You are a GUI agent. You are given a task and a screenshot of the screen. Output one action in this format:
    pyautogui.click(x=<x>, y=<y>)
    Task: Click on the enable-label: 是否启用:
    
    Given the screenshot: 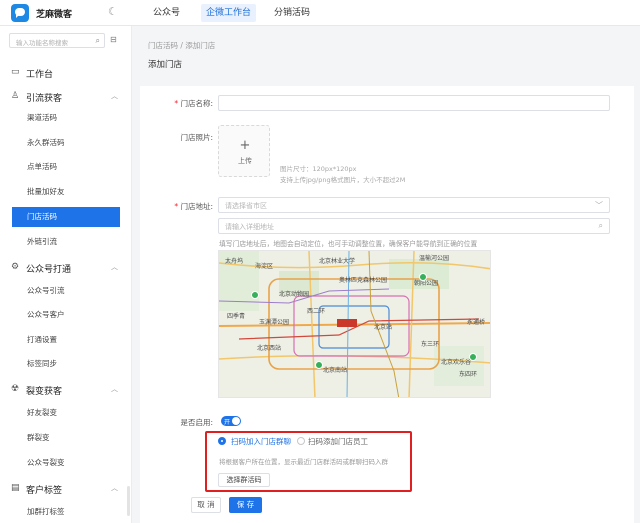 What is the action you would take?
    pyautogui.click(x=196, y=422)
    